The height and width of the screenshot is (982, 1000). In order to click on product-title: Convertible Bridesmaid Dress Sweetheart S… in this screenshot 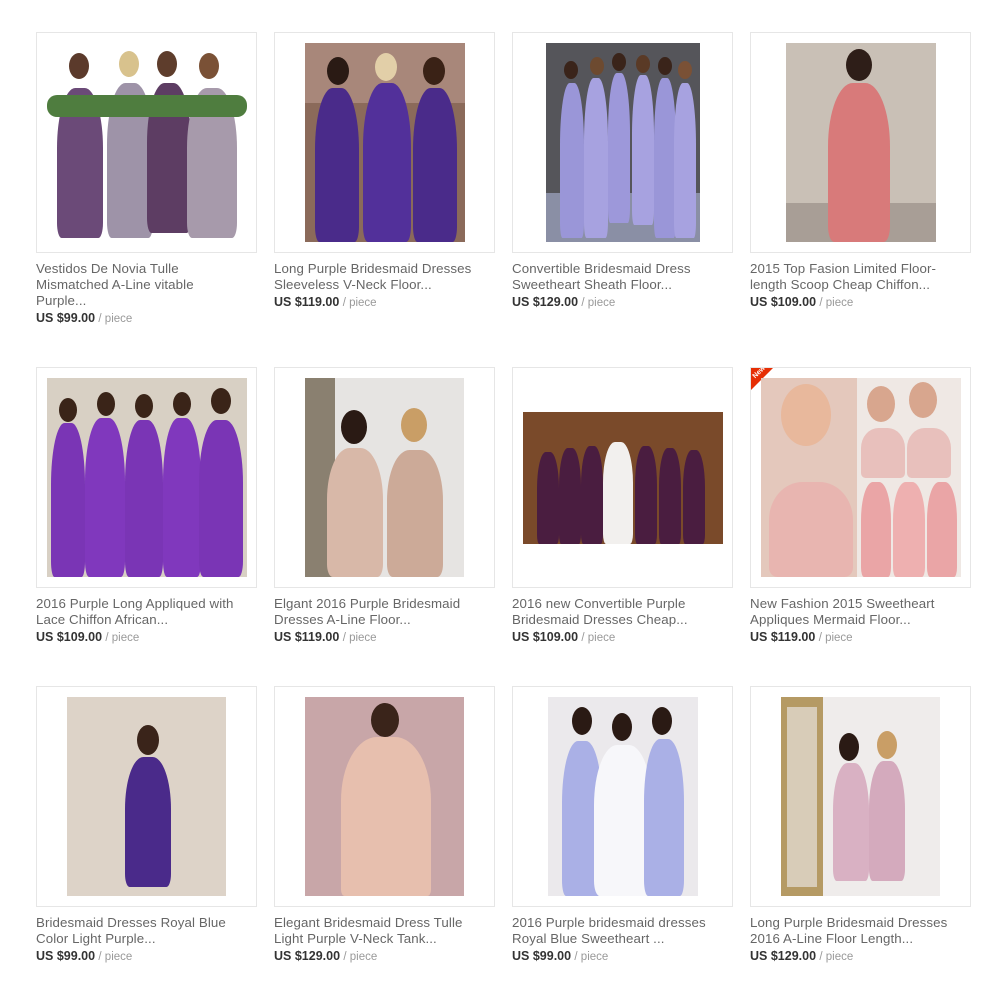, I will do `click(622, 277)`.